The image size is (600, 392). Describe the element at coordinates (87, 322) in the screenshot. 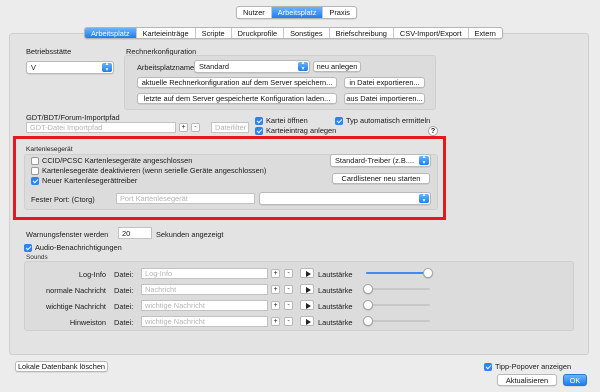

I see `sound-row-name: Hinweiston` at that location.